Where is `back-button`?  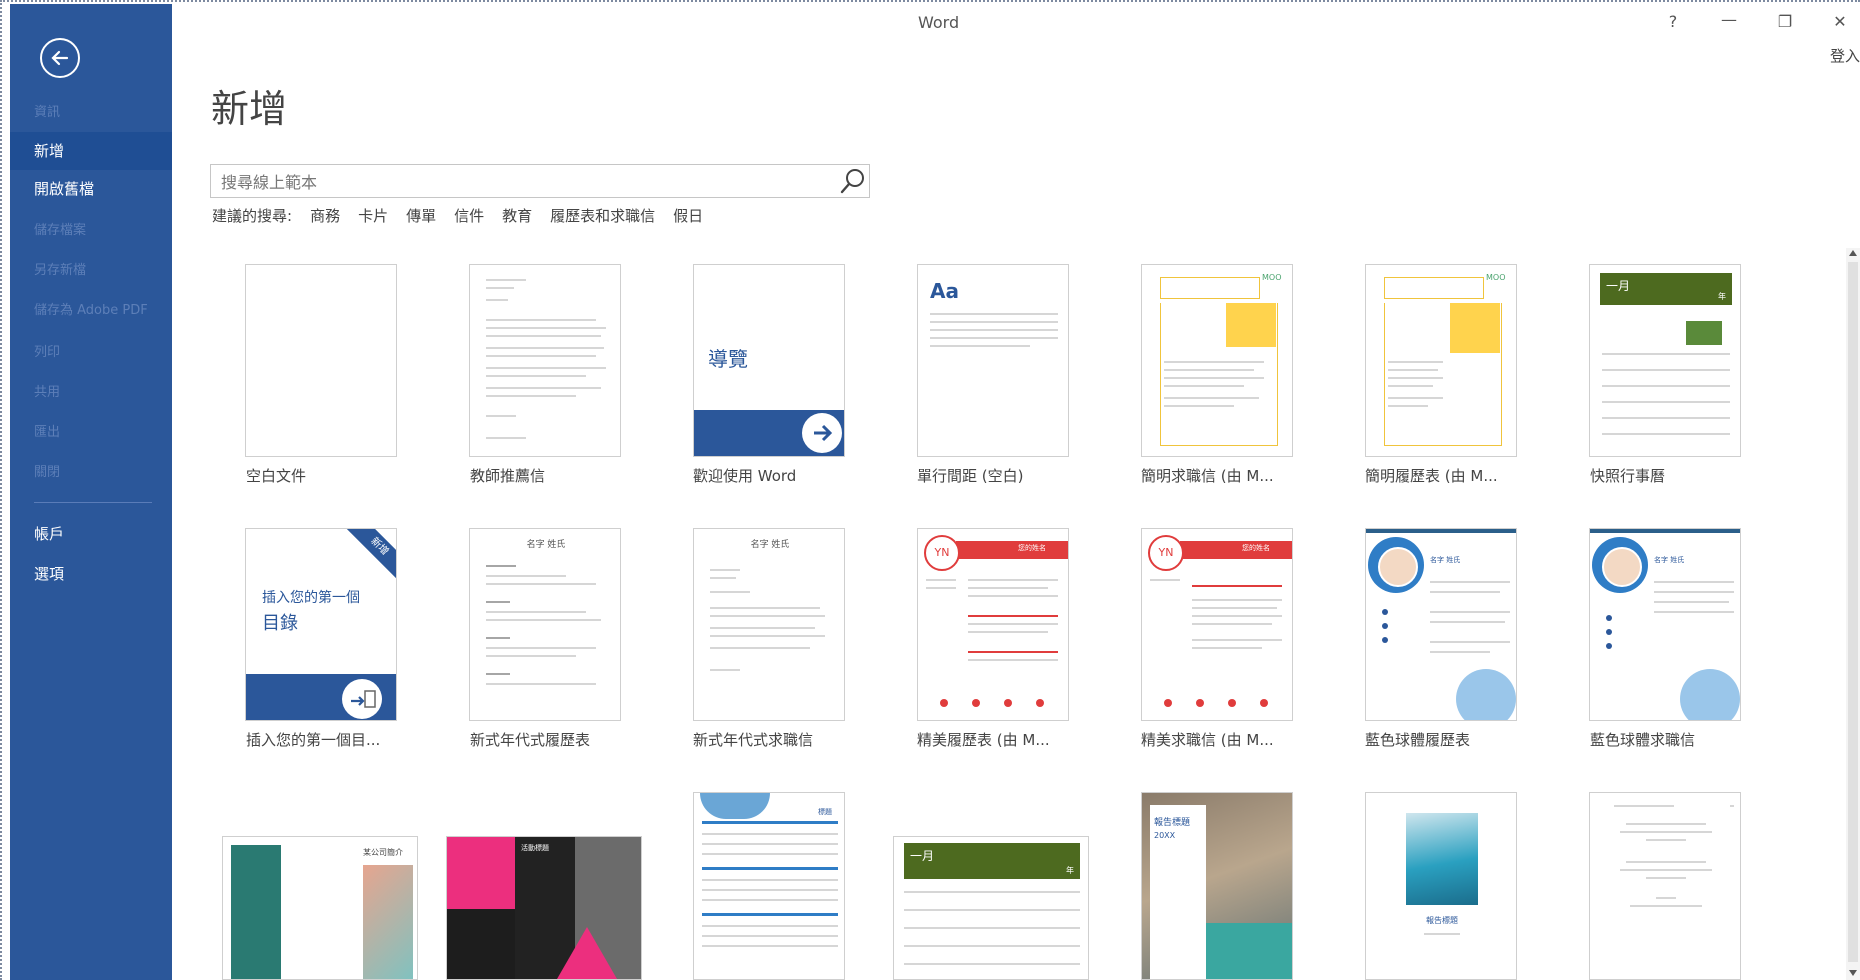
back-button is located at coordinates (60, 58).